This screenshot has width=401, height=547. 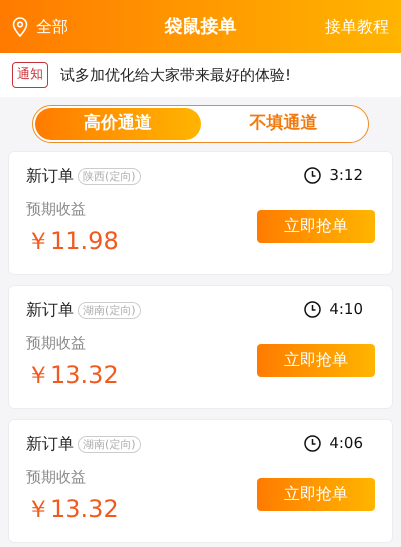 What do you see at coordinates (73, 241) in the screenshot?
I see `income-amount: ￥11.98` at bounding box center [73, 241].